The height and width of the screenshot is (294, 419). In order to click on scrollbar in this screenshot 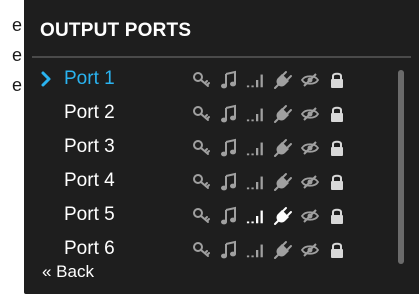, I will do `click(401, 167)`.